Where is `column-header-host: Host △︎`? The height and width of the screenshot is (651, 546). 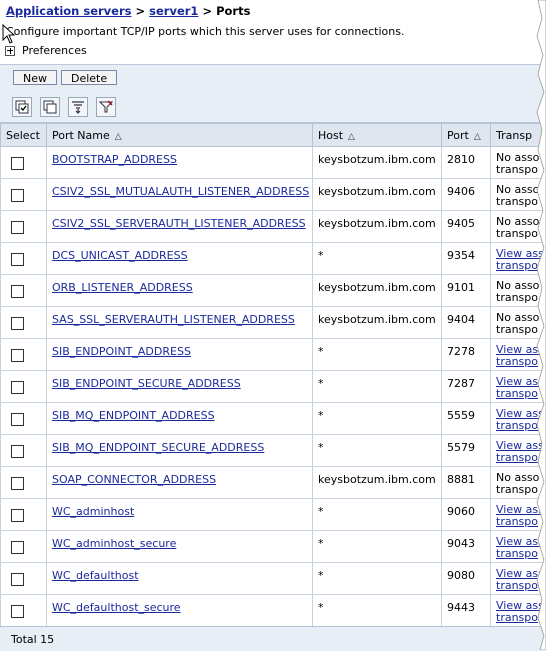 column-header-host: Host △︎ is located at coordinates (377, 135).